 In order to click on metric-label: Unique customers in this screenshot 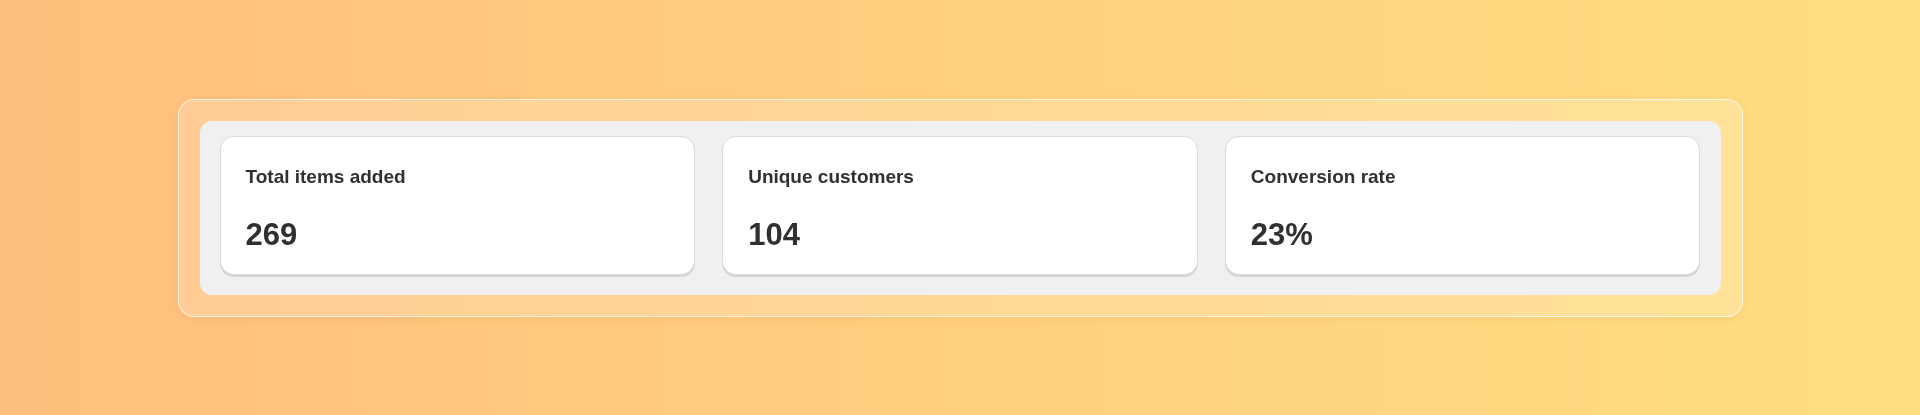, I will do `click(831, 176)`.